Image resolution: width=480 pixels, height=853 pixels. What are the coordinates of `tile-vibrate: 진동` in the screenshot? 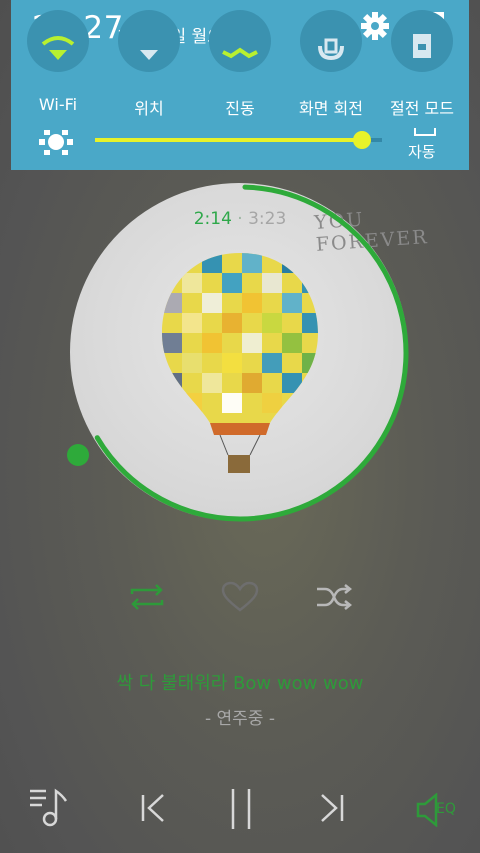 It's located at (240, 64).